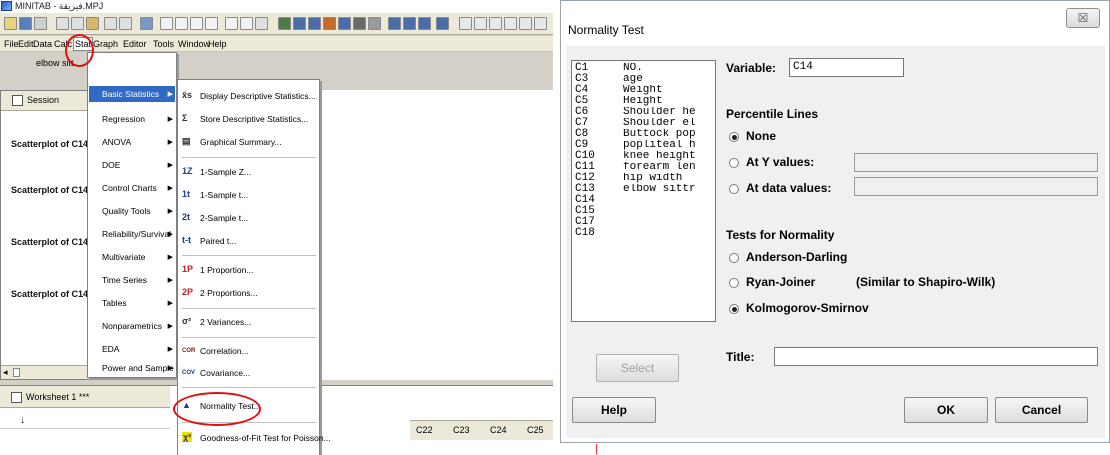 The image size is (1110, 455). What do you see at coordinates (1083, 18) in the screenshot?
I see `close-button: ☒` at bounding box center [1083, 18].